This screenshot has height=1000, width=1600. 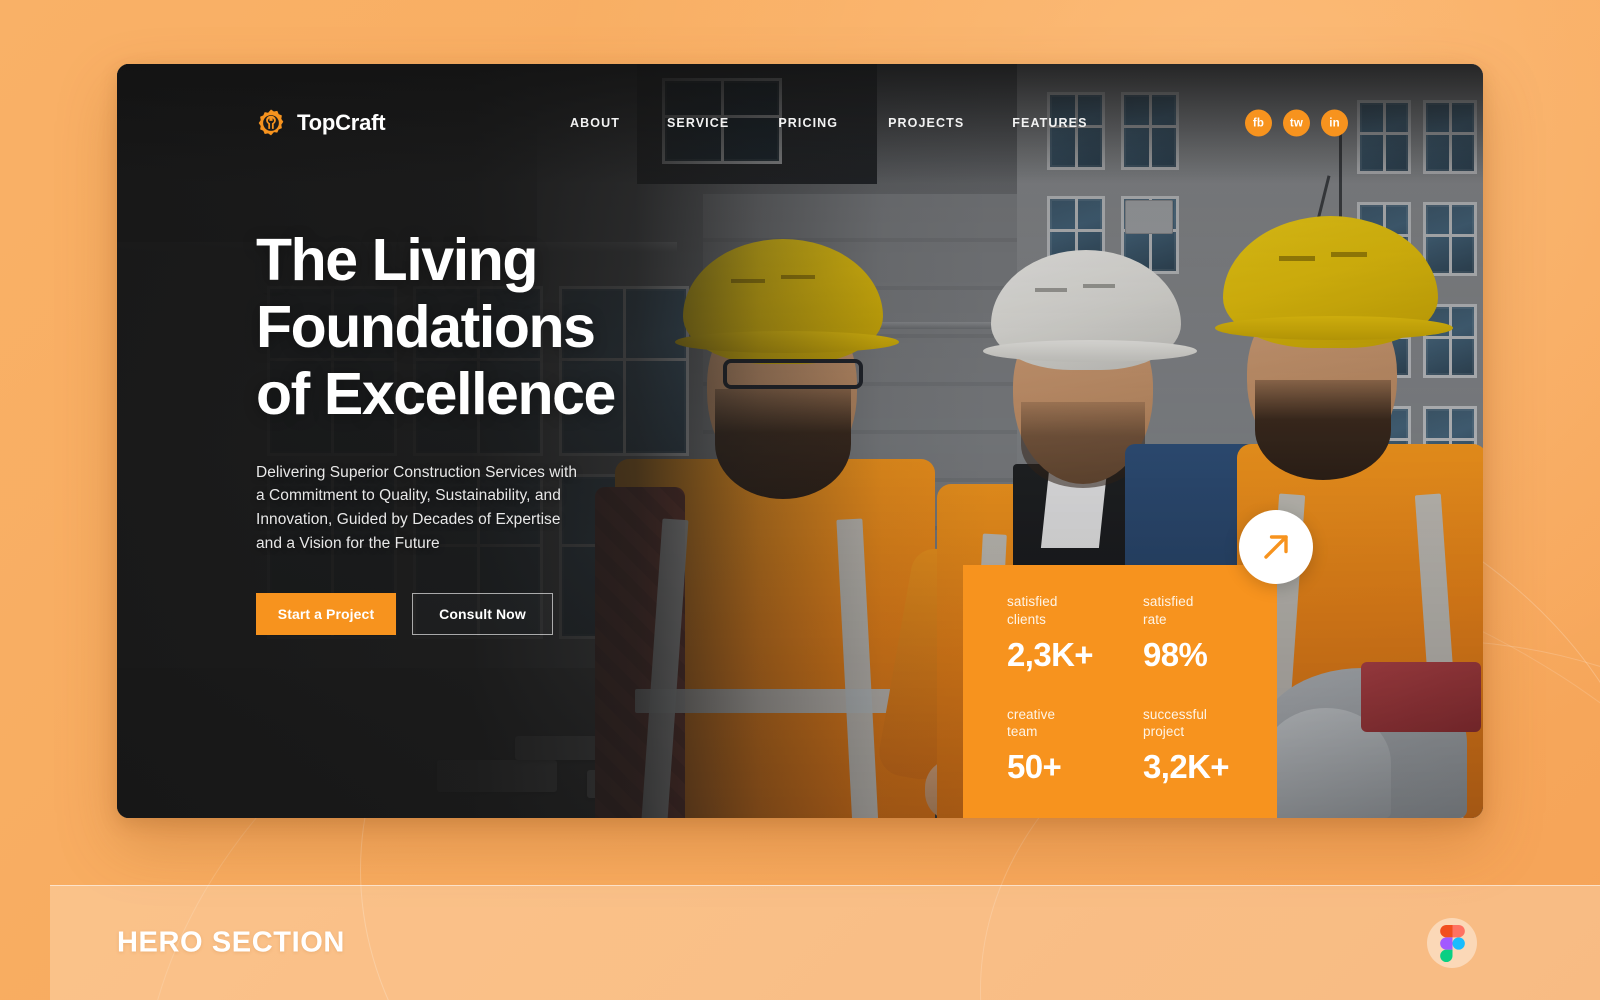 I want to click on stat-value: 2,3K+, so click(x=1050, y=654).